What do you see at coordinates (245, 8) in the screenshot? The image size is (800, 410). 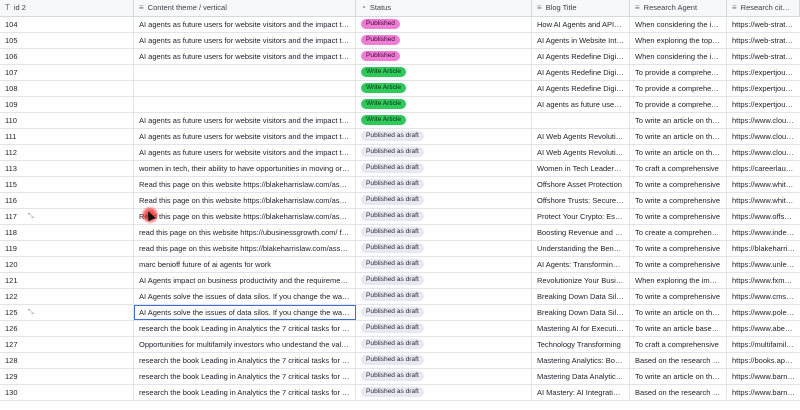 I see `column-header-content: ≡ Content theme / vertical` at bounding box center [245, 8].